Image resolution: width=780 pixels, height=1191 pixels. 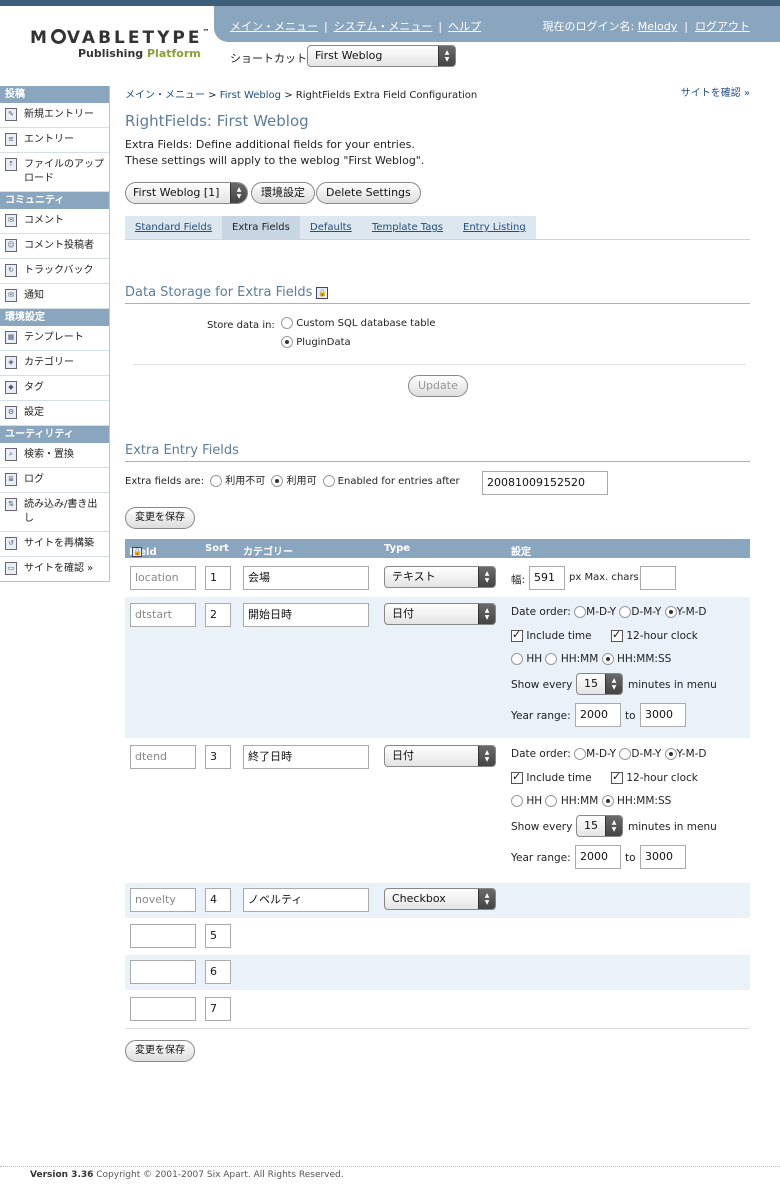 What do you see at coordinates (609, 612) in the screenshot?
I see `date-order-group: Date order: M-D-Y D-M-Y Y-M-D` at bounding box center [609, 612].